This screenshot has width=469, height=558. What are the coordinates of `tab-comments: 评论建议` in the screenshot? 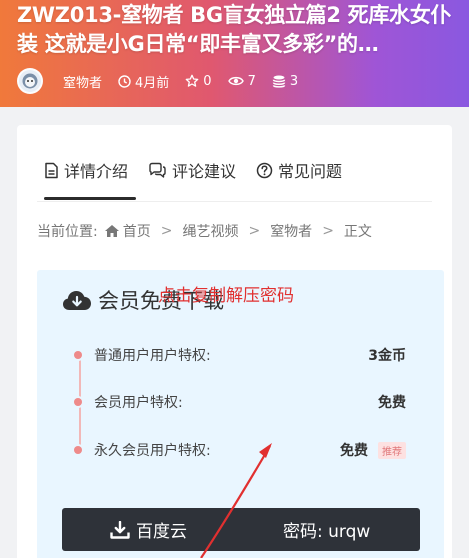 It's located at (192, 170).